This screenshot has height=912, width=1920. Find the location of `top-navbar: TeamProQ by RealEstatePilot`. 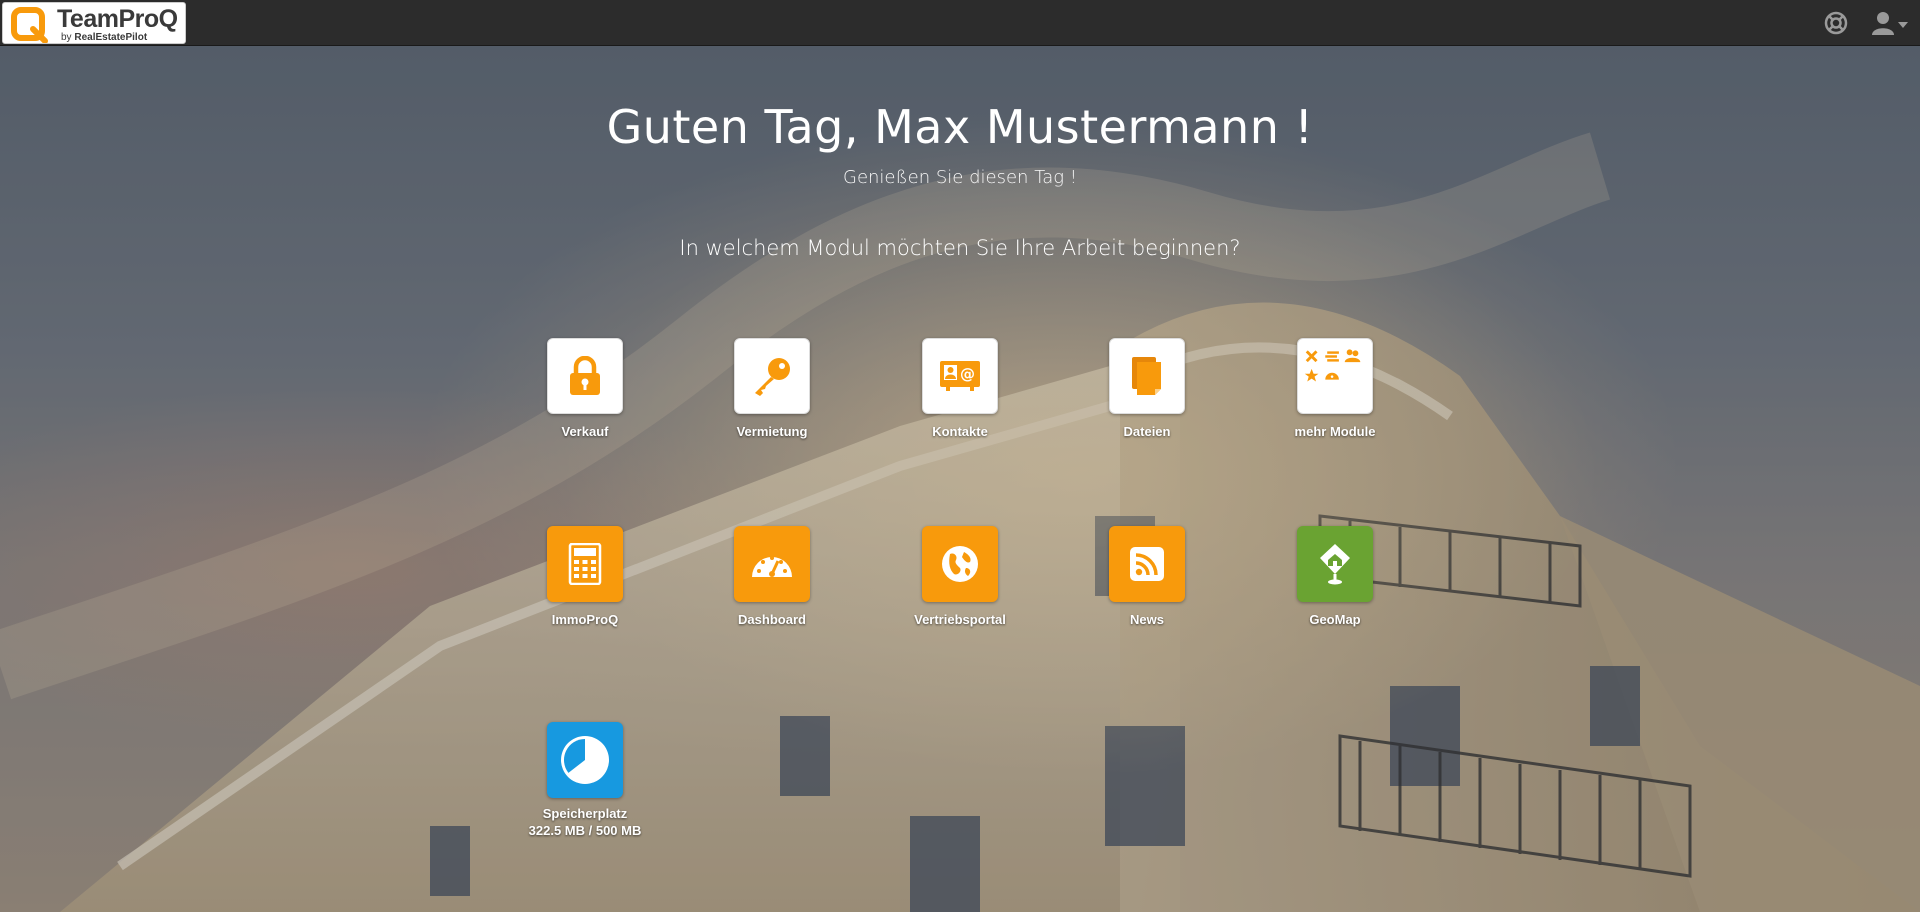

top-navbar: TeamProQ by RealEstatePilot is located at coordinates (960, 23).